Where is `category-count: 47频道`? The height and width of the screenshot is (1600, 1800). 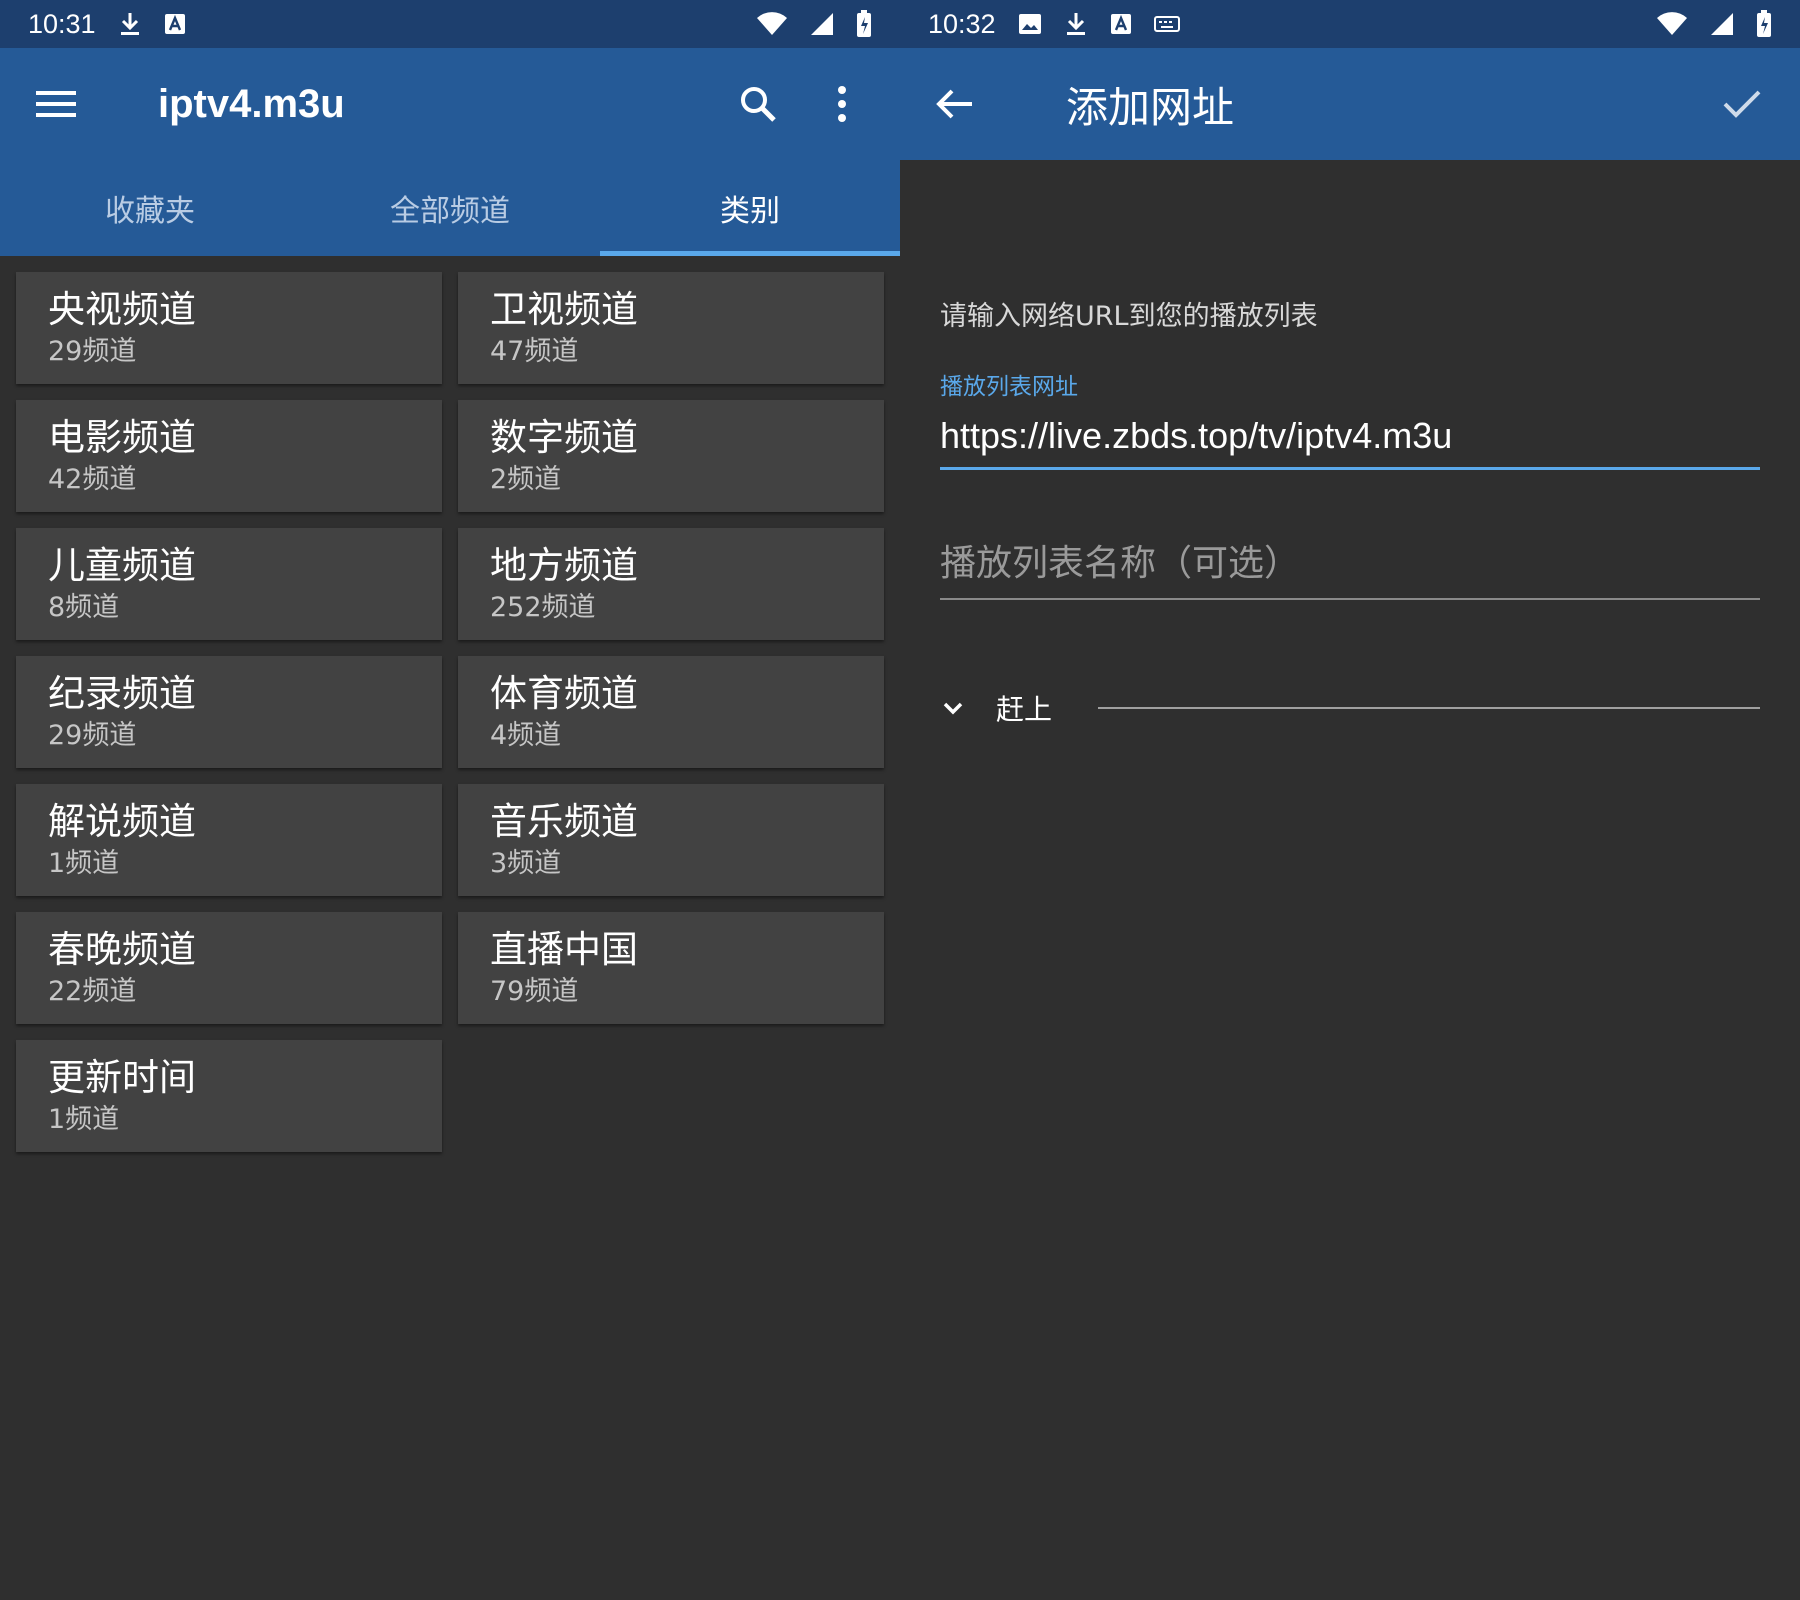
category-count: 47频道 is located at coordinates (534, 351).